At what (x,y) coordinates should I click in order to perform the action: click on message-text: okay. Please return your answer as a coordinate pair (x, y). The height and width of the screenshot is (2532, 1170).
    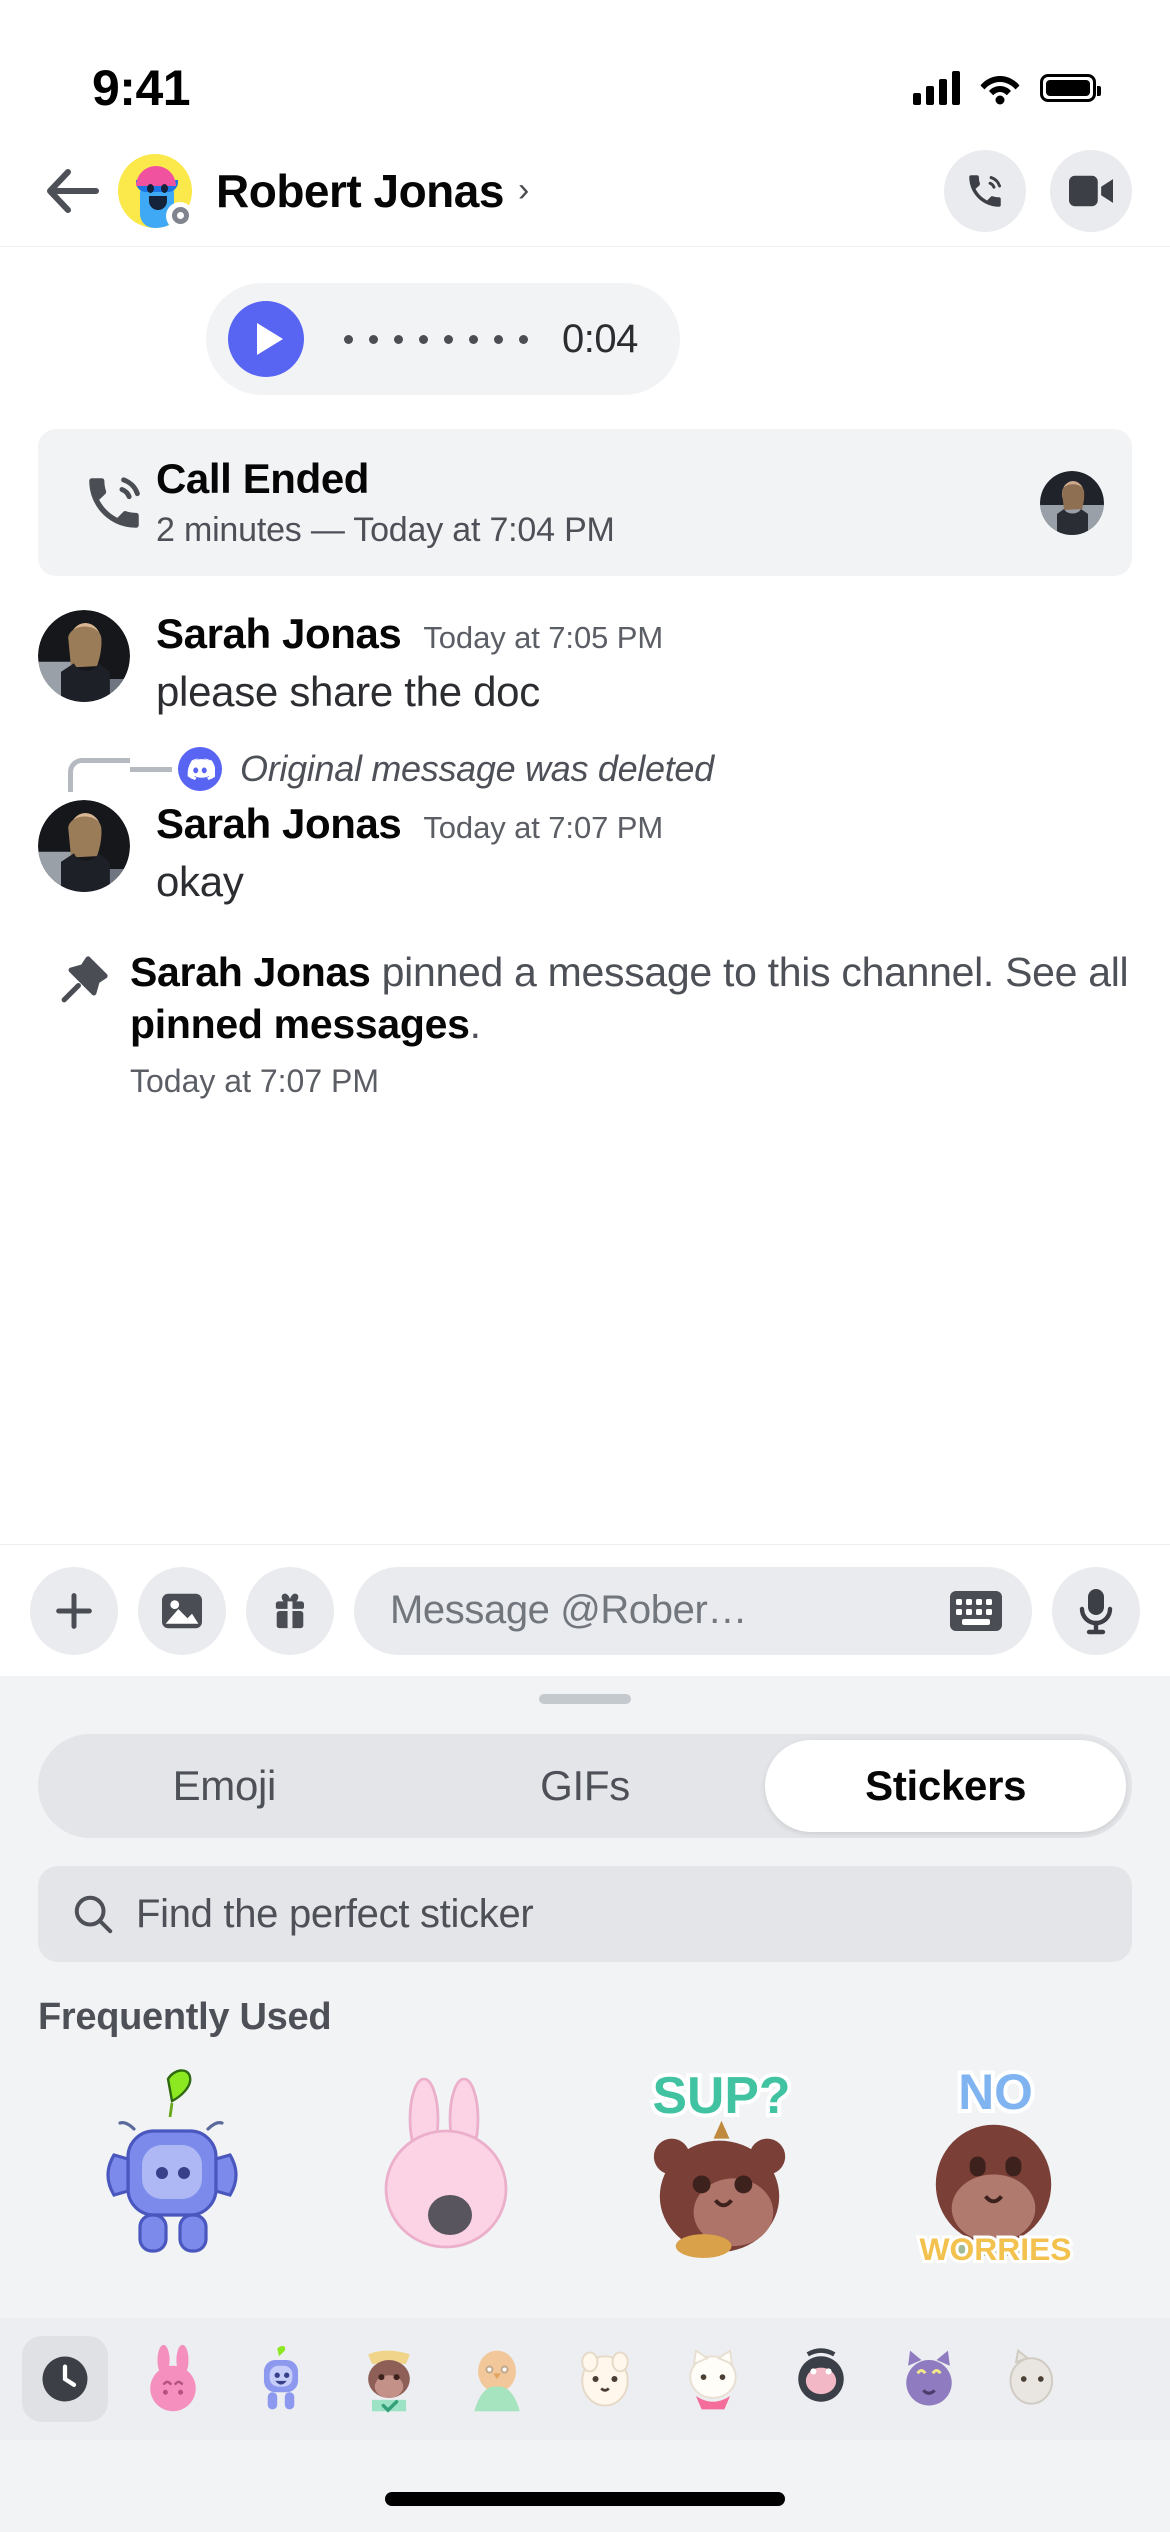
    Looking at the image, I should click on (200, 881).